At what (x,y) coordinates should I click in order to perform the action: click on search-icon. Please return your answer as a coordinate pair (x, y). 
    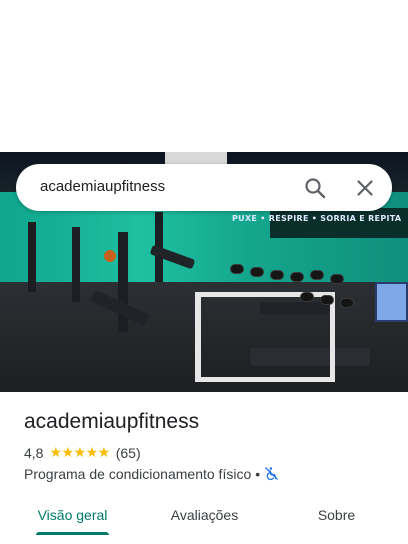
    Looking at the image, I should click on (315, 188).